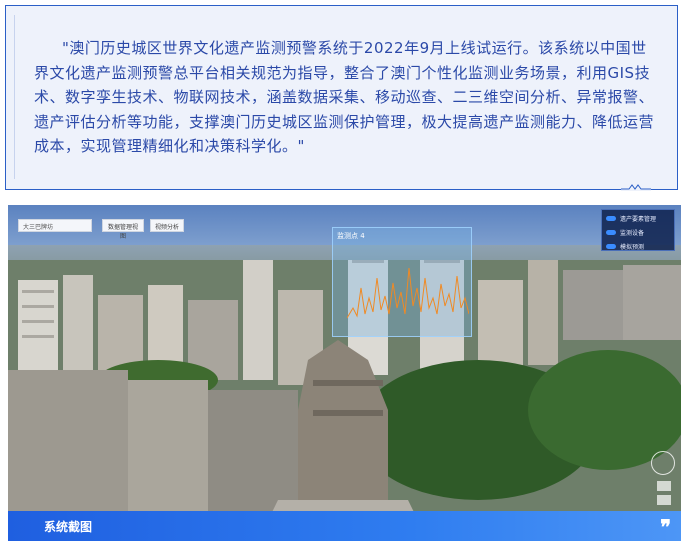 The width and height of the screenshot is (685, 550). Describe the element at coordinates (665, 527) in the screenshot. I see `quote-mark-icon: ❞` at that location.